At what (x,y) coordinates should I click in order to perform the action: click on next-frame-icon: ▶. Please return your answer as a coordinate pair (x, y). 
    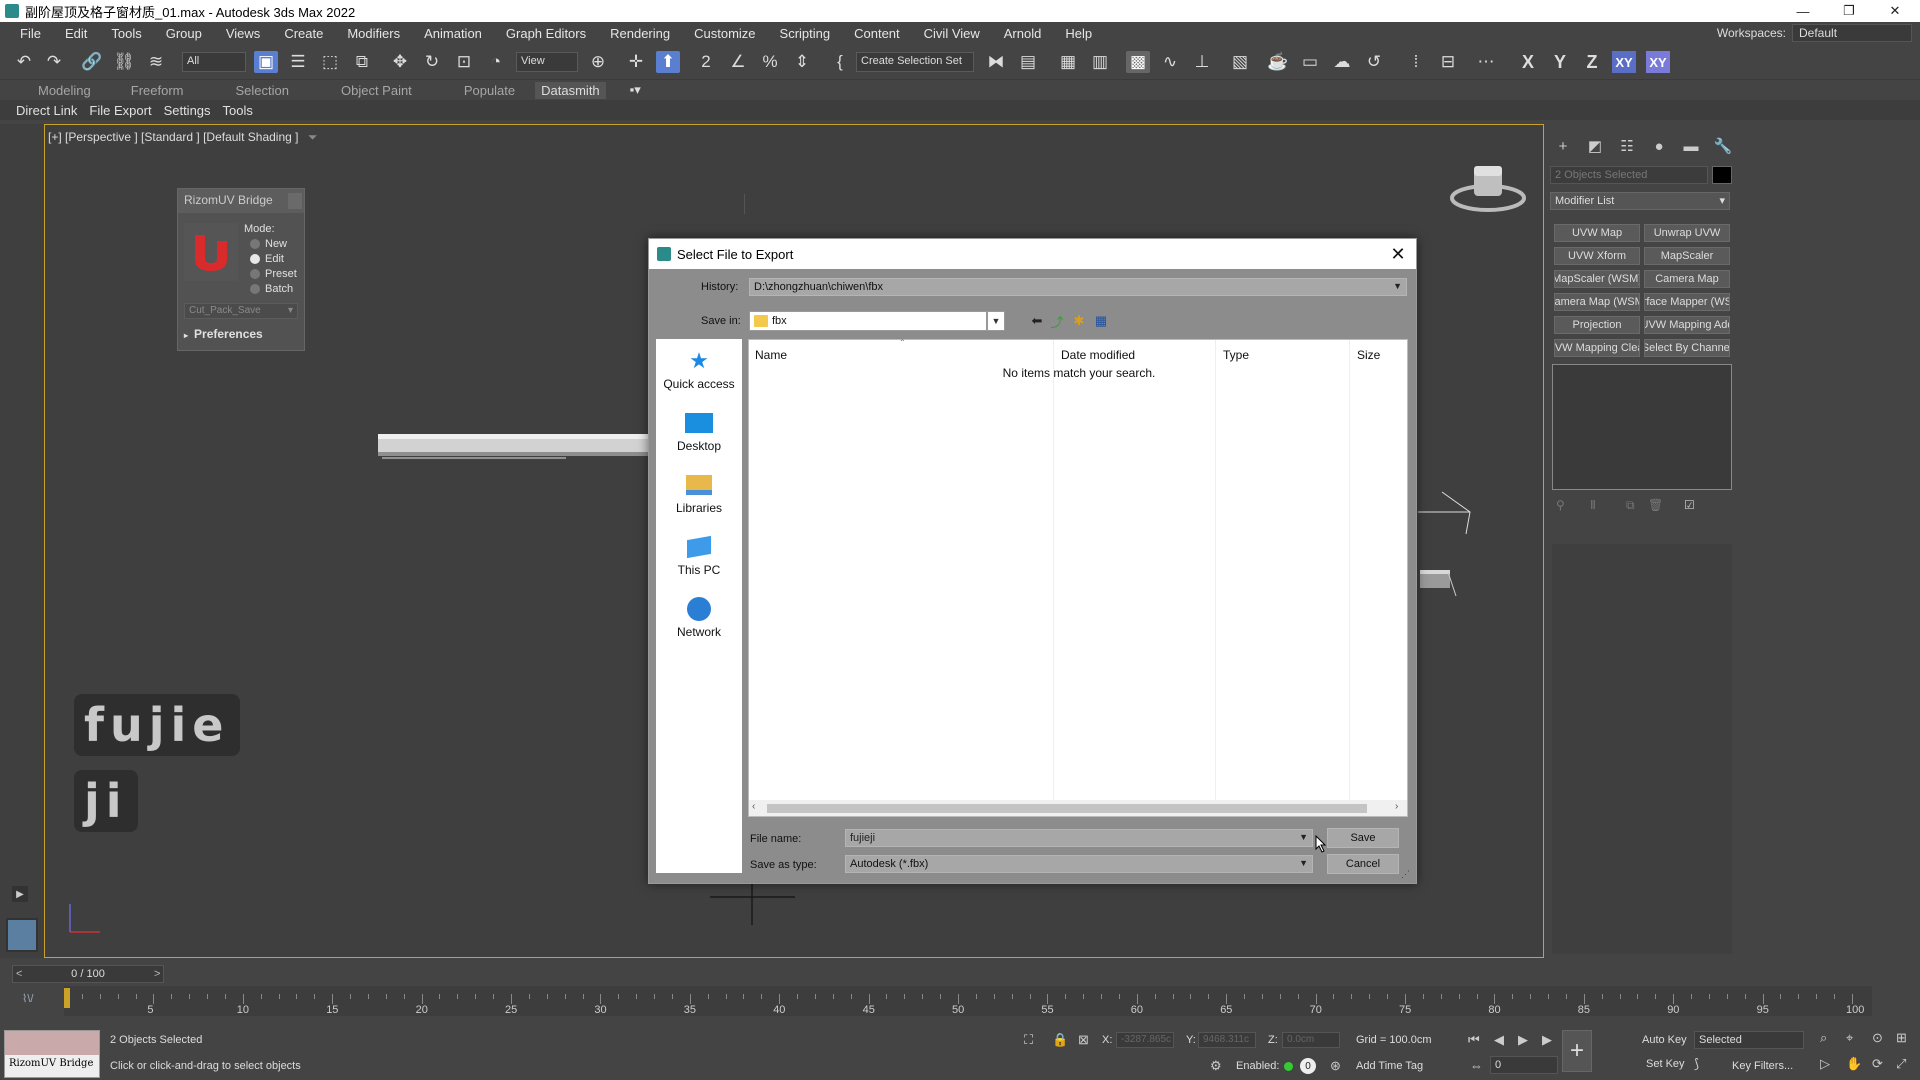
    Looking at the image, I should click on (1547, 1040).